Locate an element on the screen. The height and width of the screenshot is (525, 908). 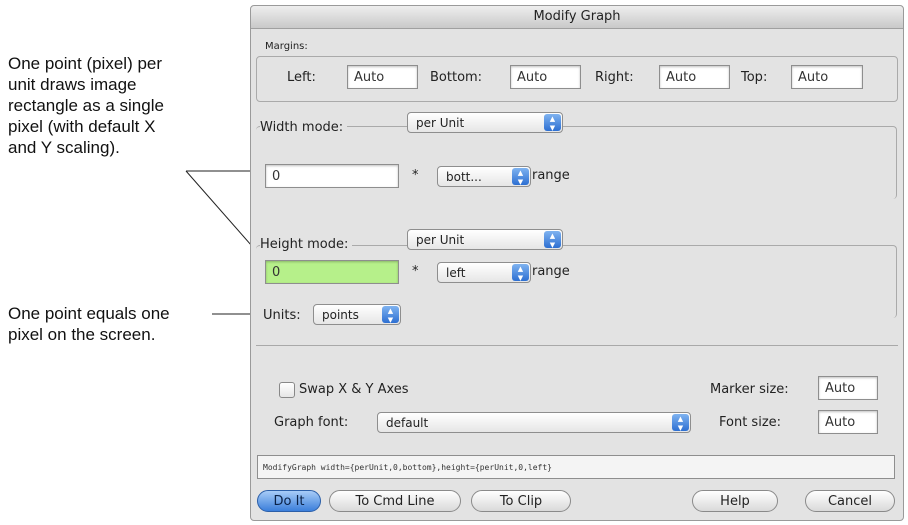
width-range-label: range is located at coordinates (551, 175).